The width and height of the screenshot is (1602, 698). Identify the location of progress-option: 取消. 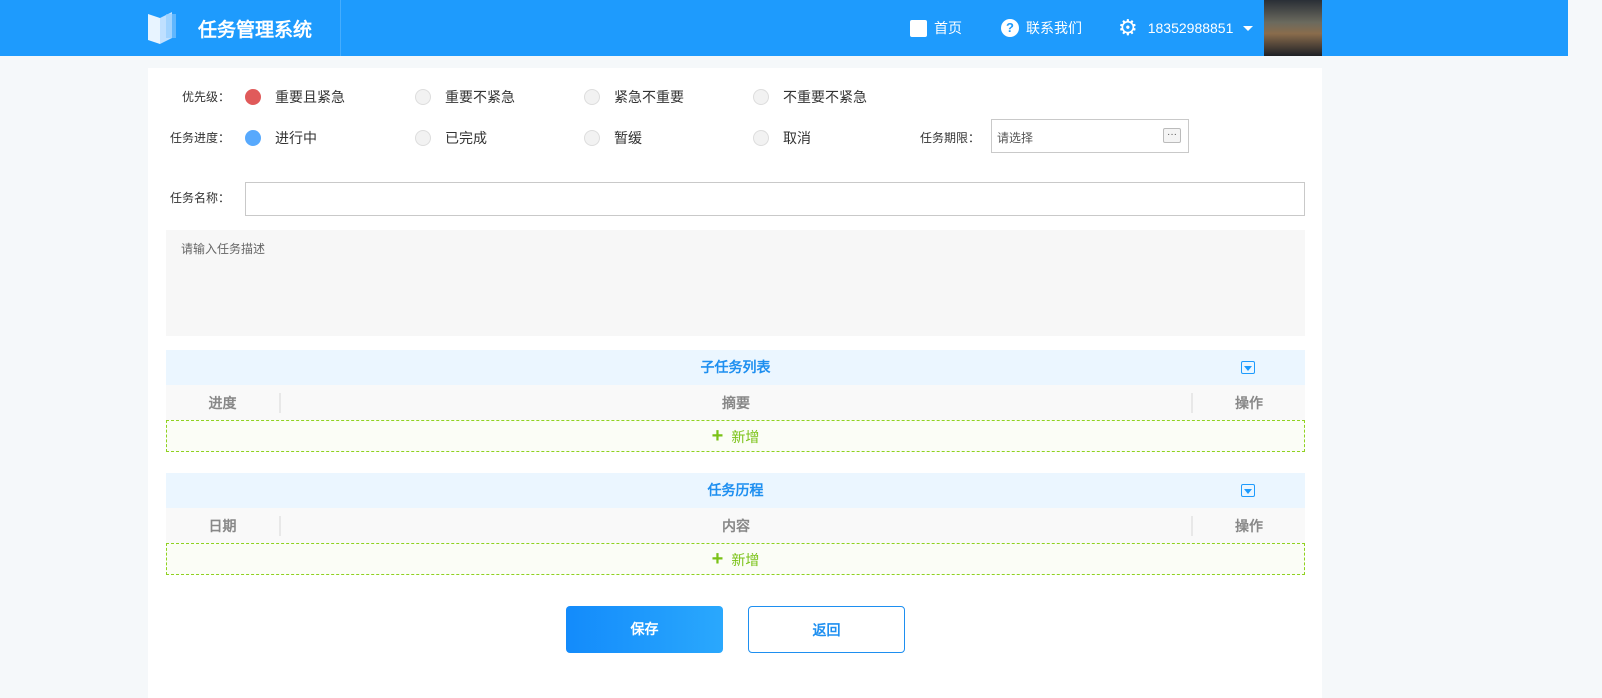
(782, 138).